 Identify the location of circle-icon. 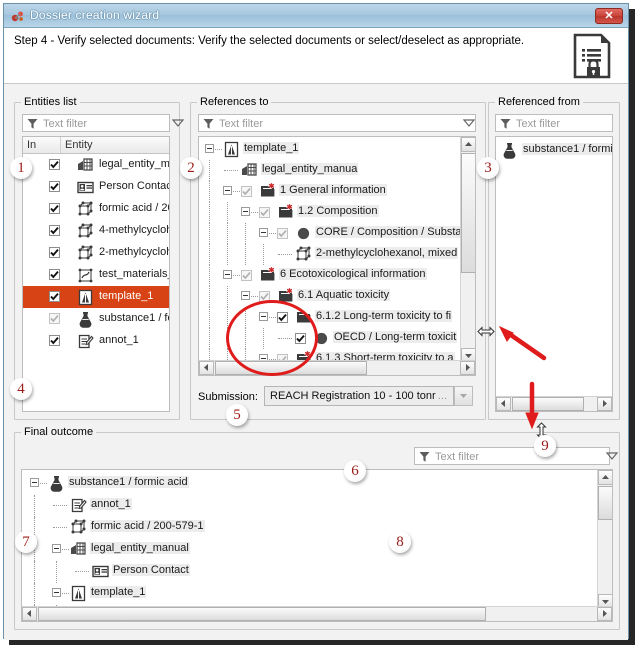
(303, 233).